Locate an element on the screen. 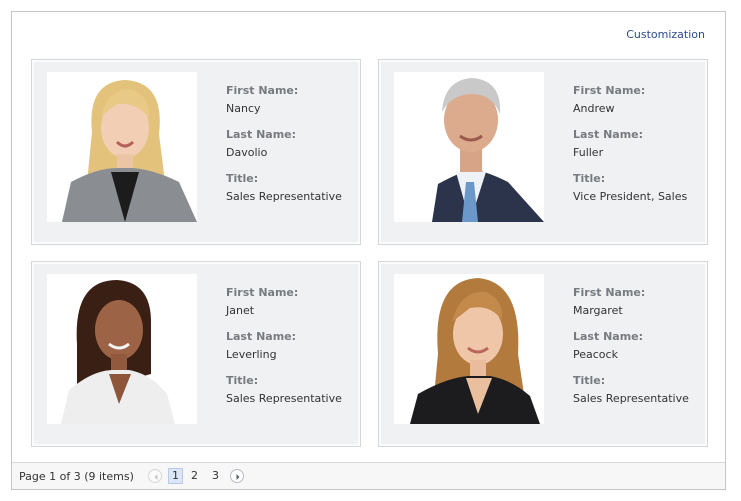  chevron-right-icon is located at coordinates (238, 477).